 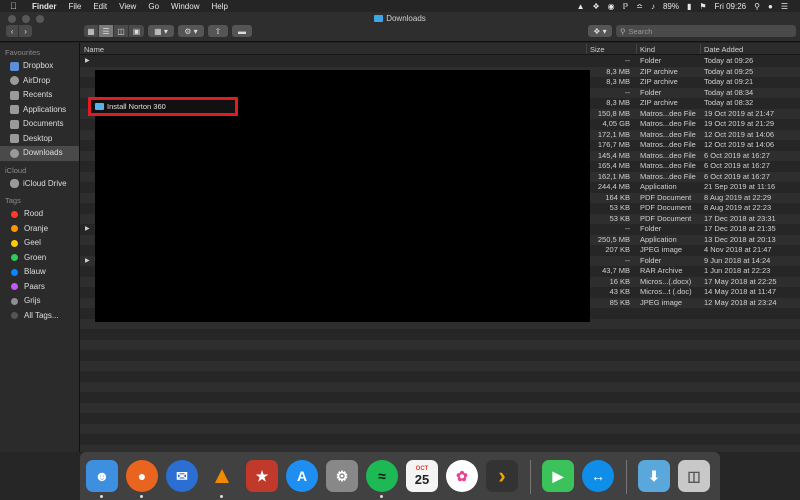 I want to click on file-date: 19 Oct 2019 at 21:47, so click(x=739, y=113).